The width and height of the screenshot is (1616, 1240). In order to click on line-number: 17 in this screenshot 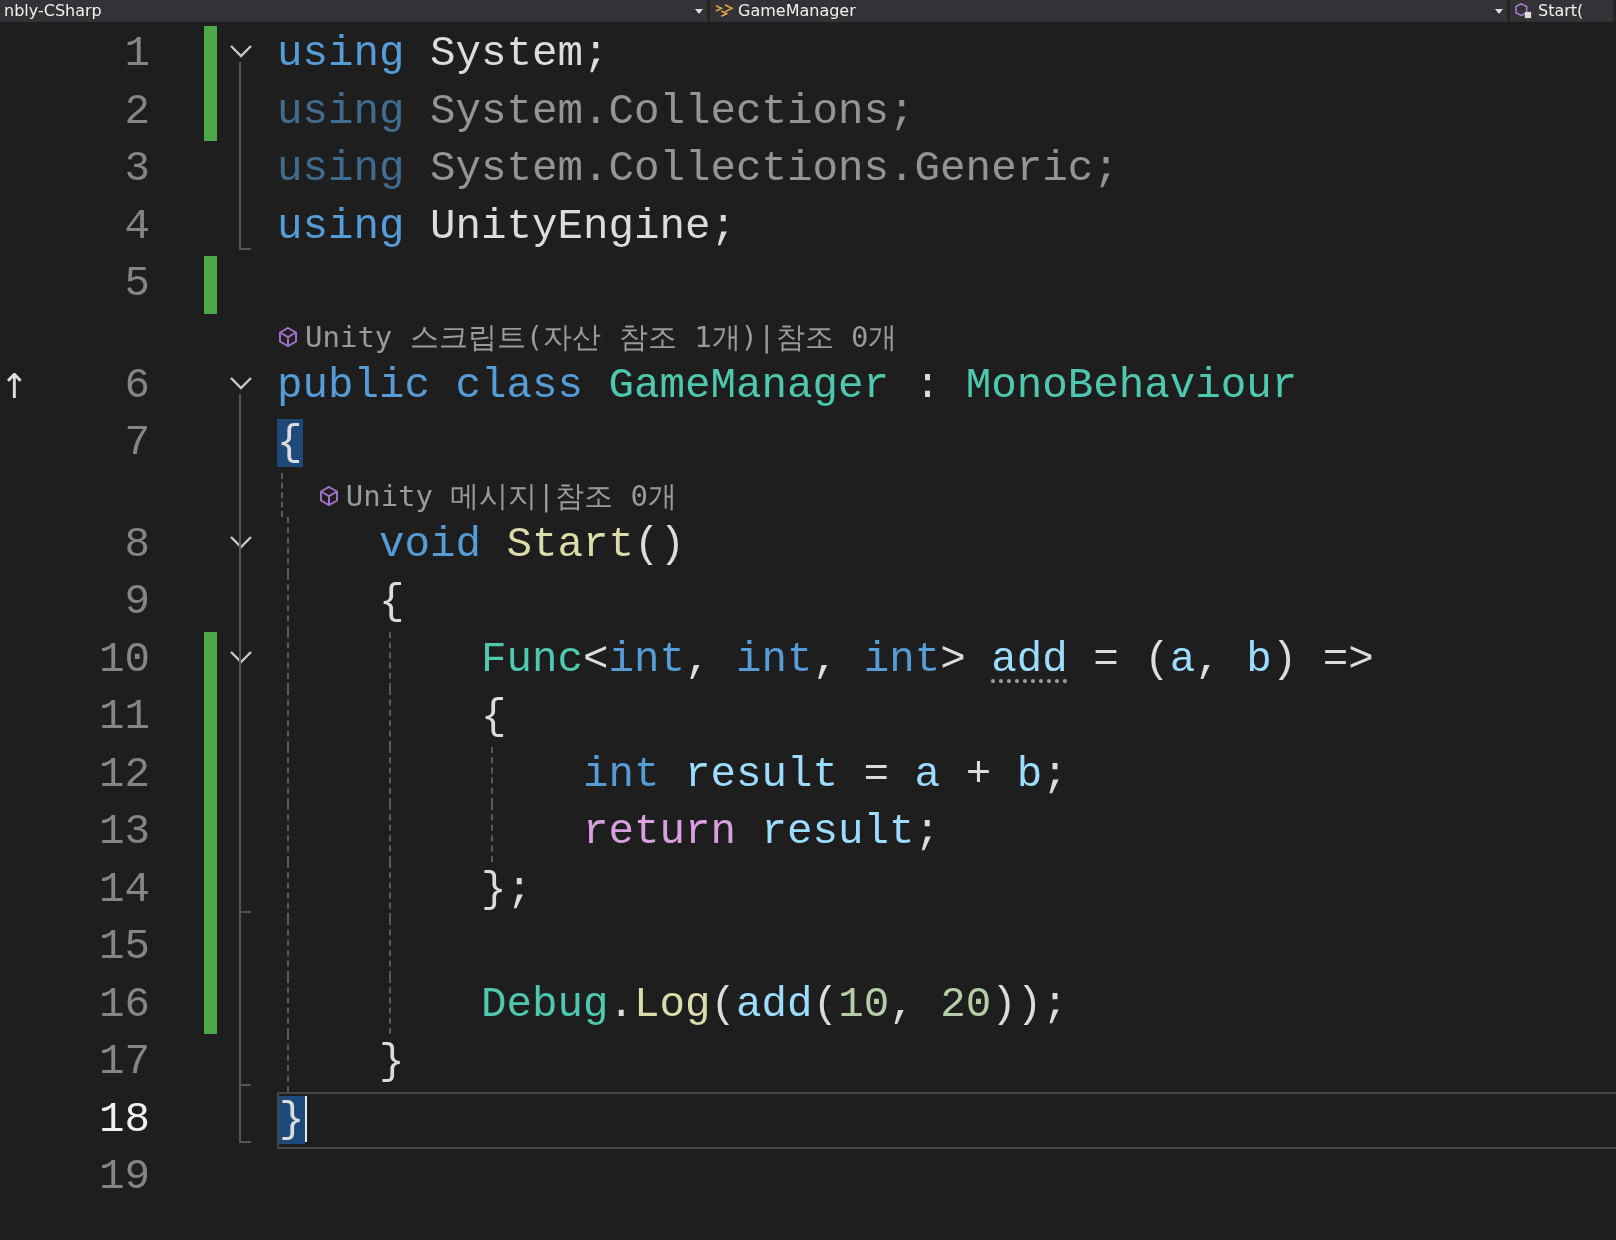, I will do `click(124, 1062)`.